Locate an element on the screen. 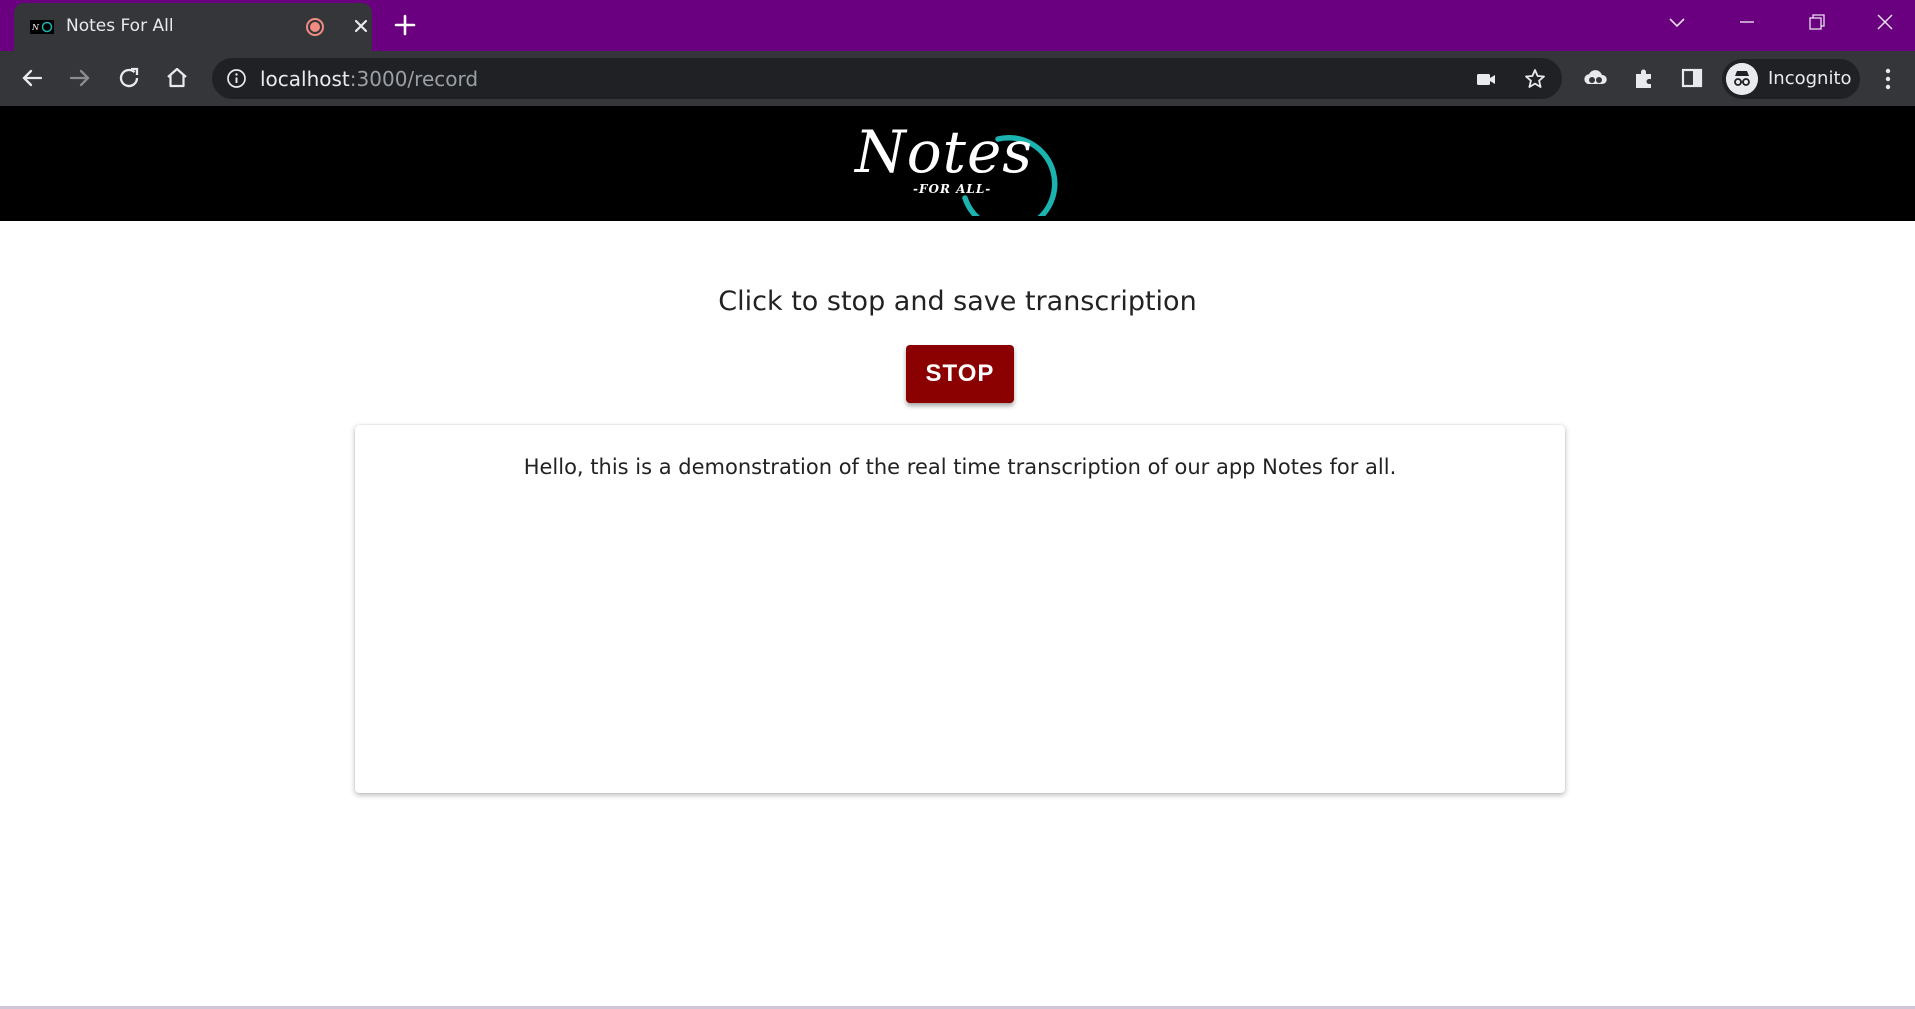 This screenshot has width=1915, height=1009. favicon-icon: N is located at coordinates (42, 27).